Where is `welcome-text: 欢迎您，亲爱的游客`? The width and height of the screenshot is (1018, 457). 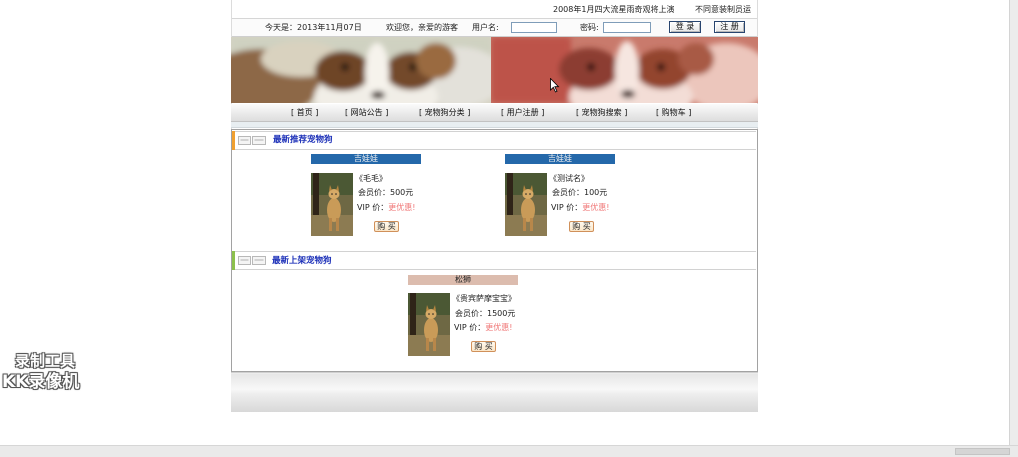
welcome-text: 欢迎您，亲爱的游客 is located at coordinates (422, 27).